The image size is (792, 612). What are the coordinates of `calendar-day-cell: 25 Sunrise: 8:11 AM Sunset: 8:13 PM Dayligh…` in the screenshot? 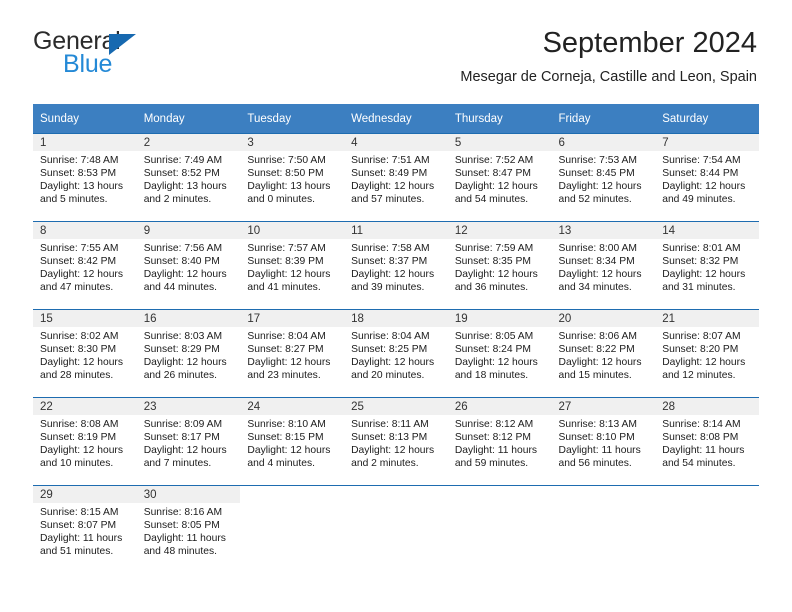 It's located at (396, 441).